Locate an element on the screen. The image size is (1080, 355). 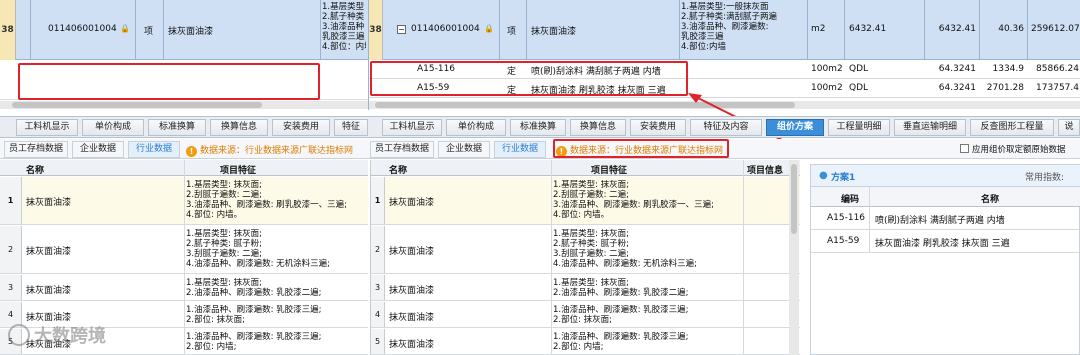
annotation-box-warning is located at coordinates (641, 148).